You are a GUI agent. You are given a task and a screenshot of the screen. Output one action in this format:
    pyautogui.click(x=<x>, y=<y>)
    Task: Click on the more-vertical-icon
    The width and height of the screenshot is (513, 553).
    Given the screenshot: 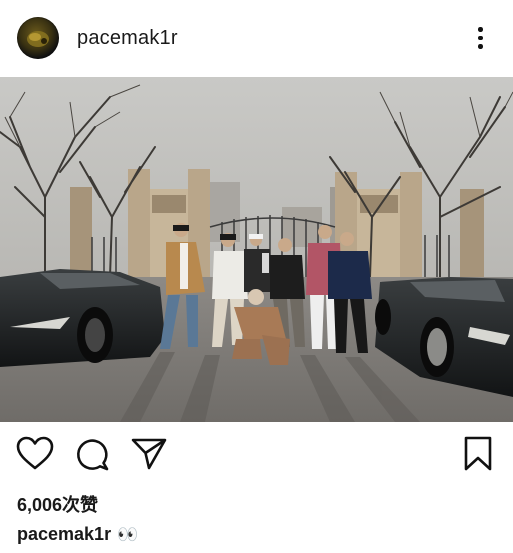 What is the action you would take?
    pyautogui.click(x=480, y=38)
    